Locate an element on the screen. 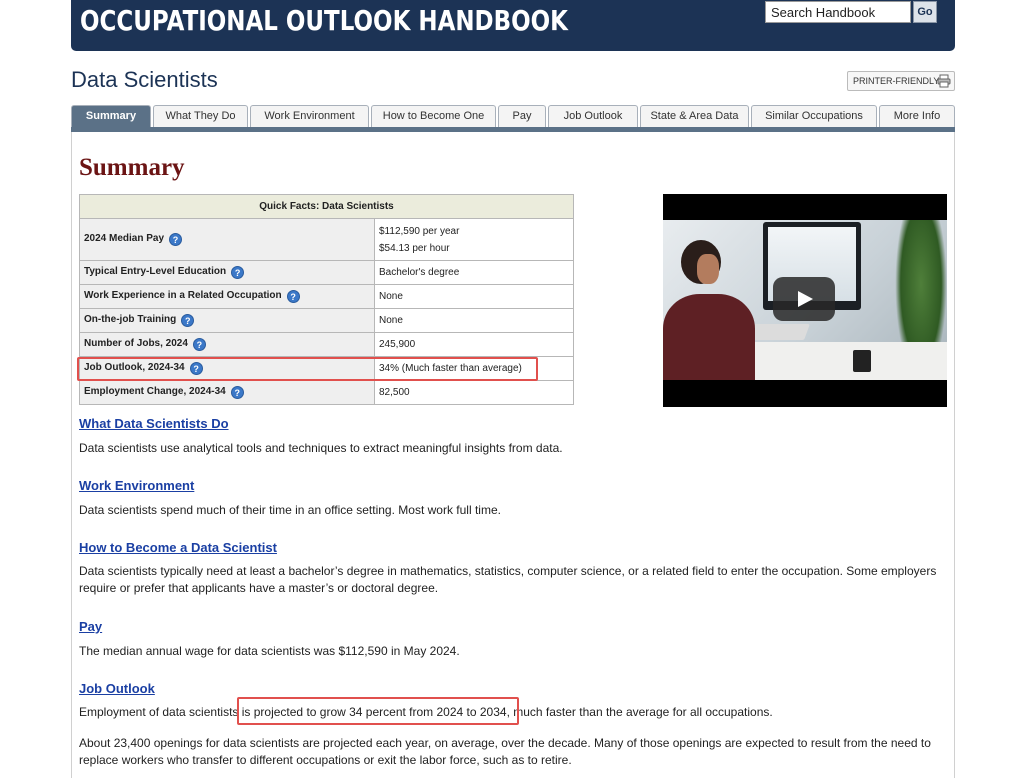 The height and width of the screenshot is (778, 1024). table-row: Number of Jobs, 2024? 245,900 is located at coordinates (326, 344).